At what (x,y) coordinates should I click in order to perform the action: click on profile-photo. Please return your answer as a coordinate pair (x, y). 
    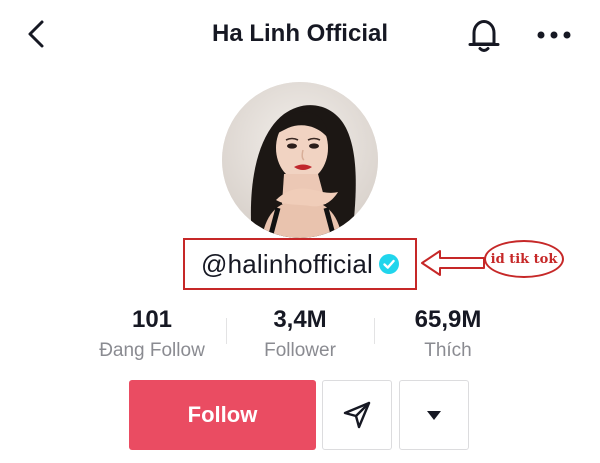
    Looking at the image, I should click on (300, 160).